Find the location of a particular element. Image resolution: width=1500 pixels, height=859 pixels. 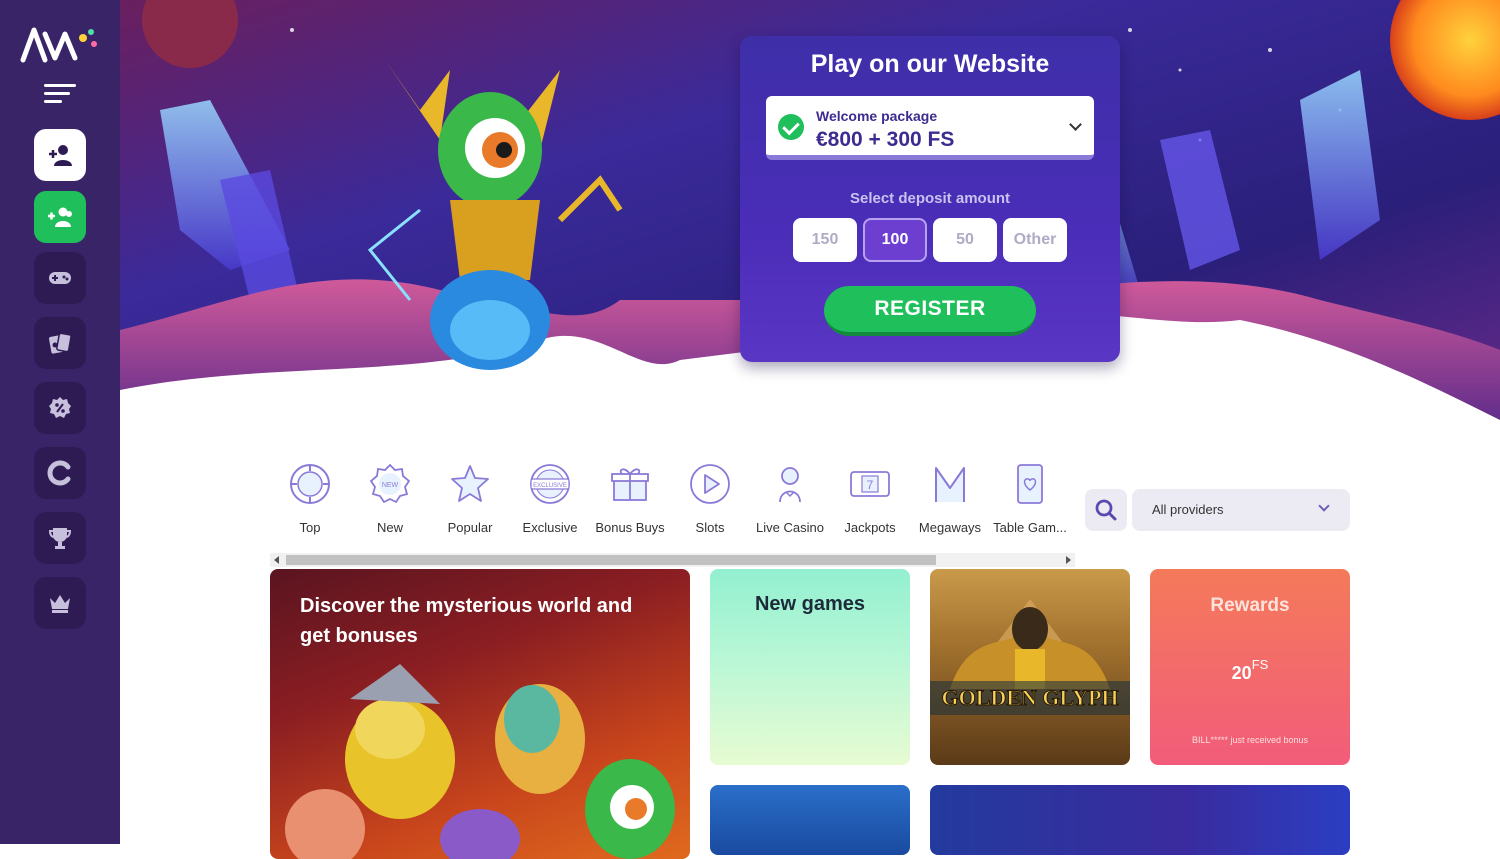

star-icon is located at coordinates (470, 483).